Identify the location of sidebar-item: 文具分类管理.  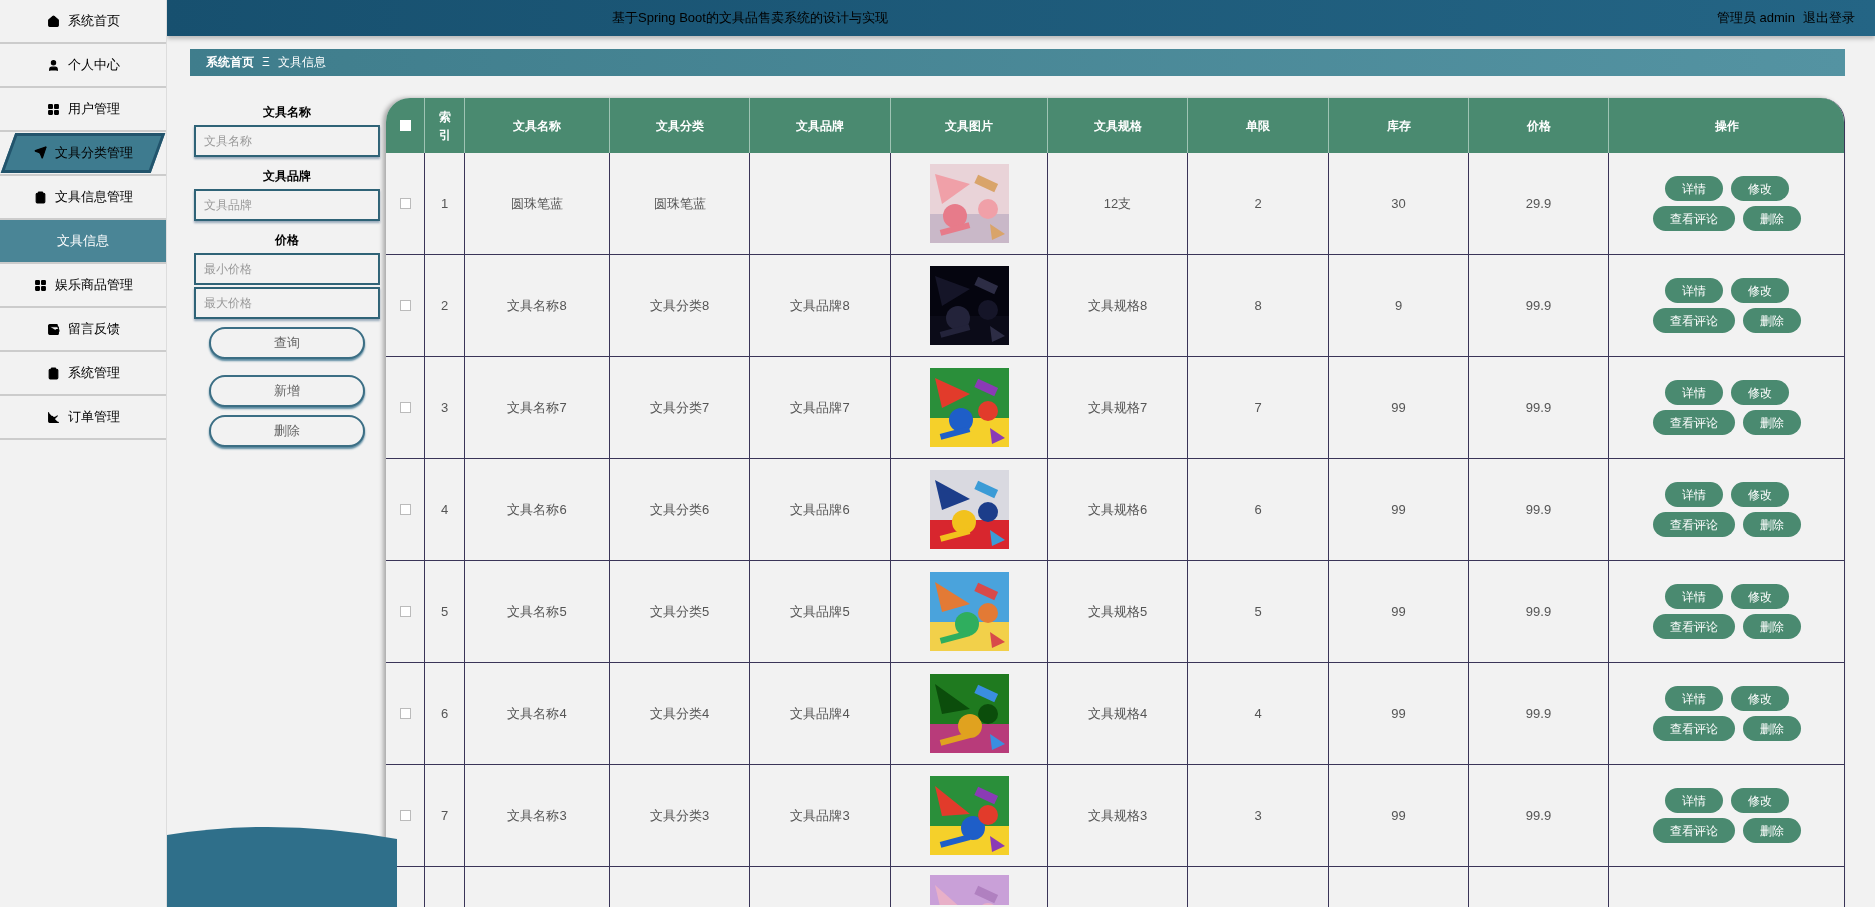
(83, 153).